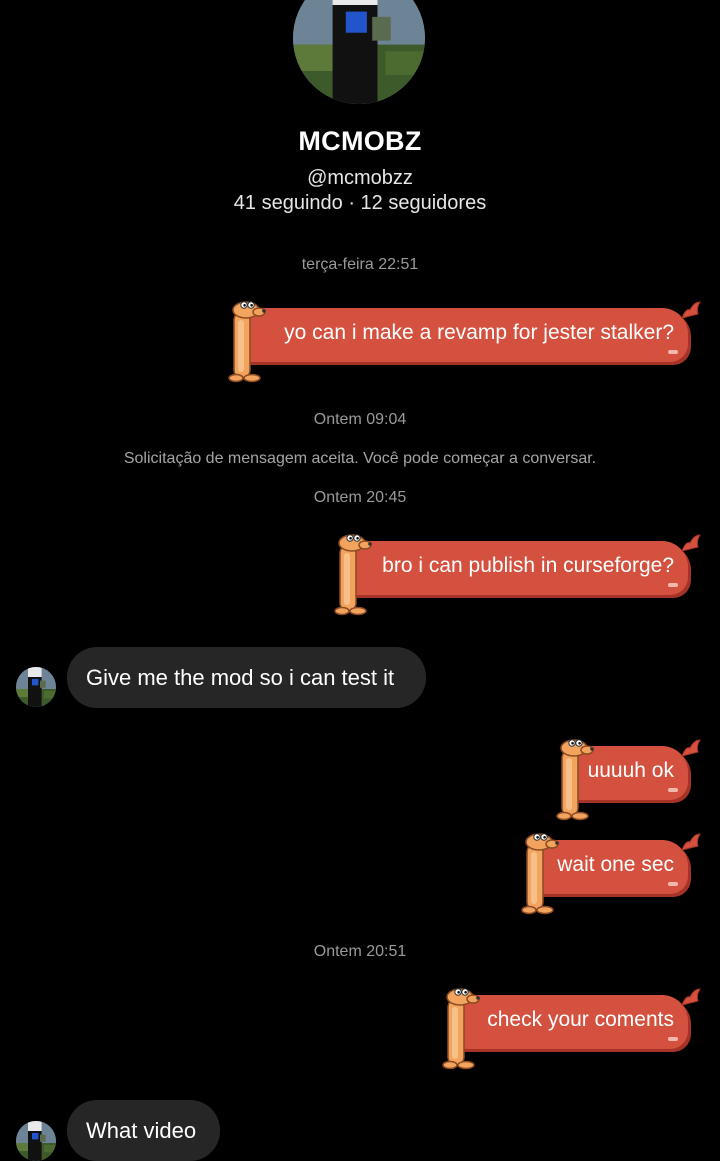  I want to click on sent-message: uuuuh ok, so click(628, 769).